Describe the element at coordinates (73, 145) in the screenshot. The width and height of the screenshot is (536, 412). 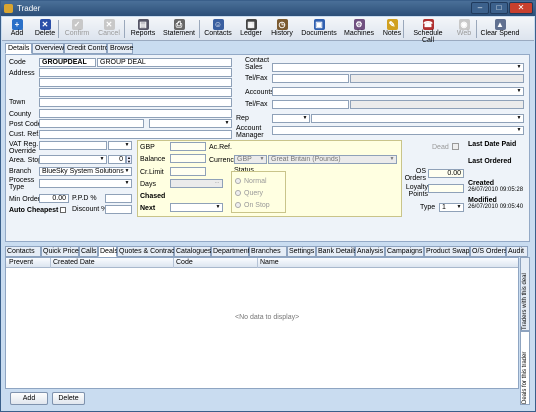
I see `vat-override-field` at that location.